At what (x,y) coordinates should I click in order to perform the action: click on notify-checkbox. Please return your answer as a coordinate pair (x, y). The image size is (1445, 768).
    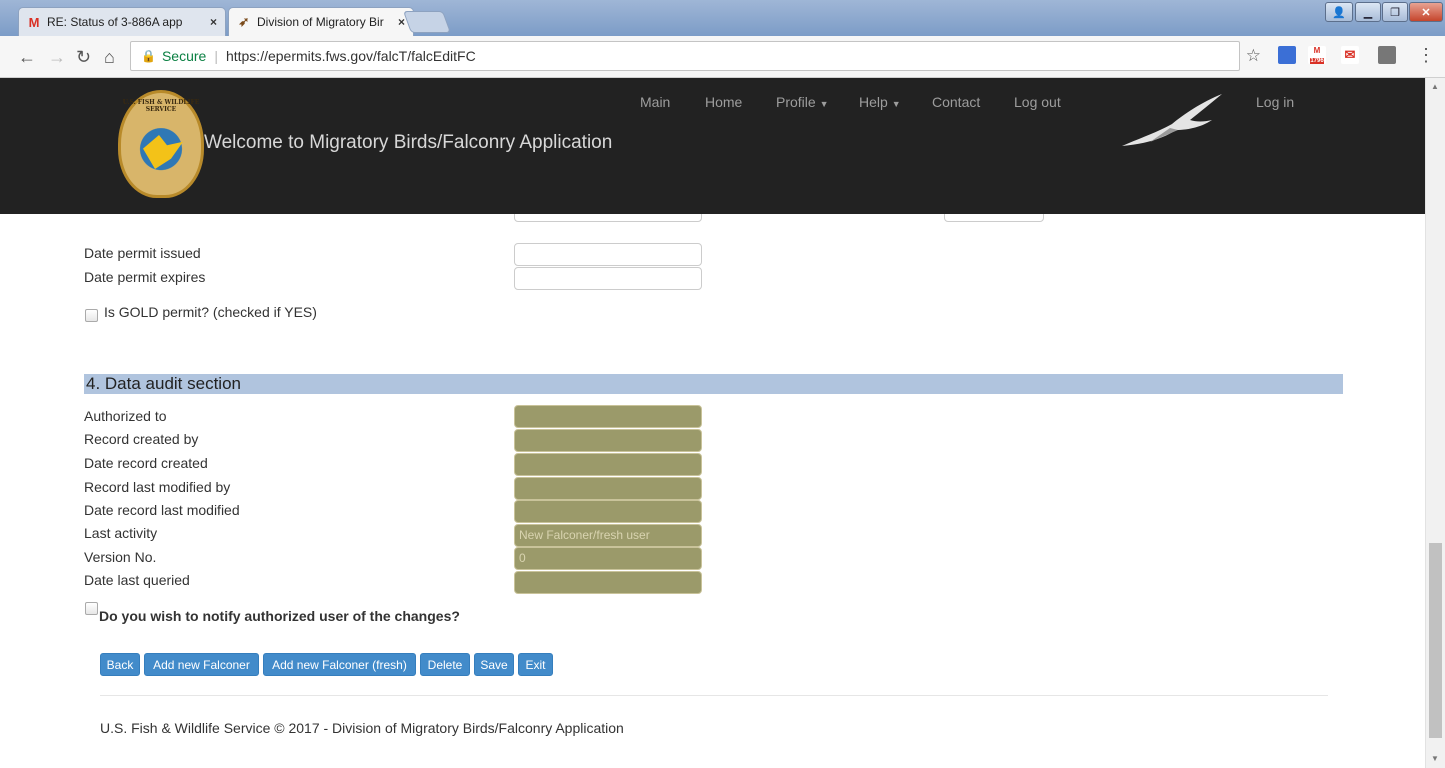
    Looking at the image, I should click on (91, 608).